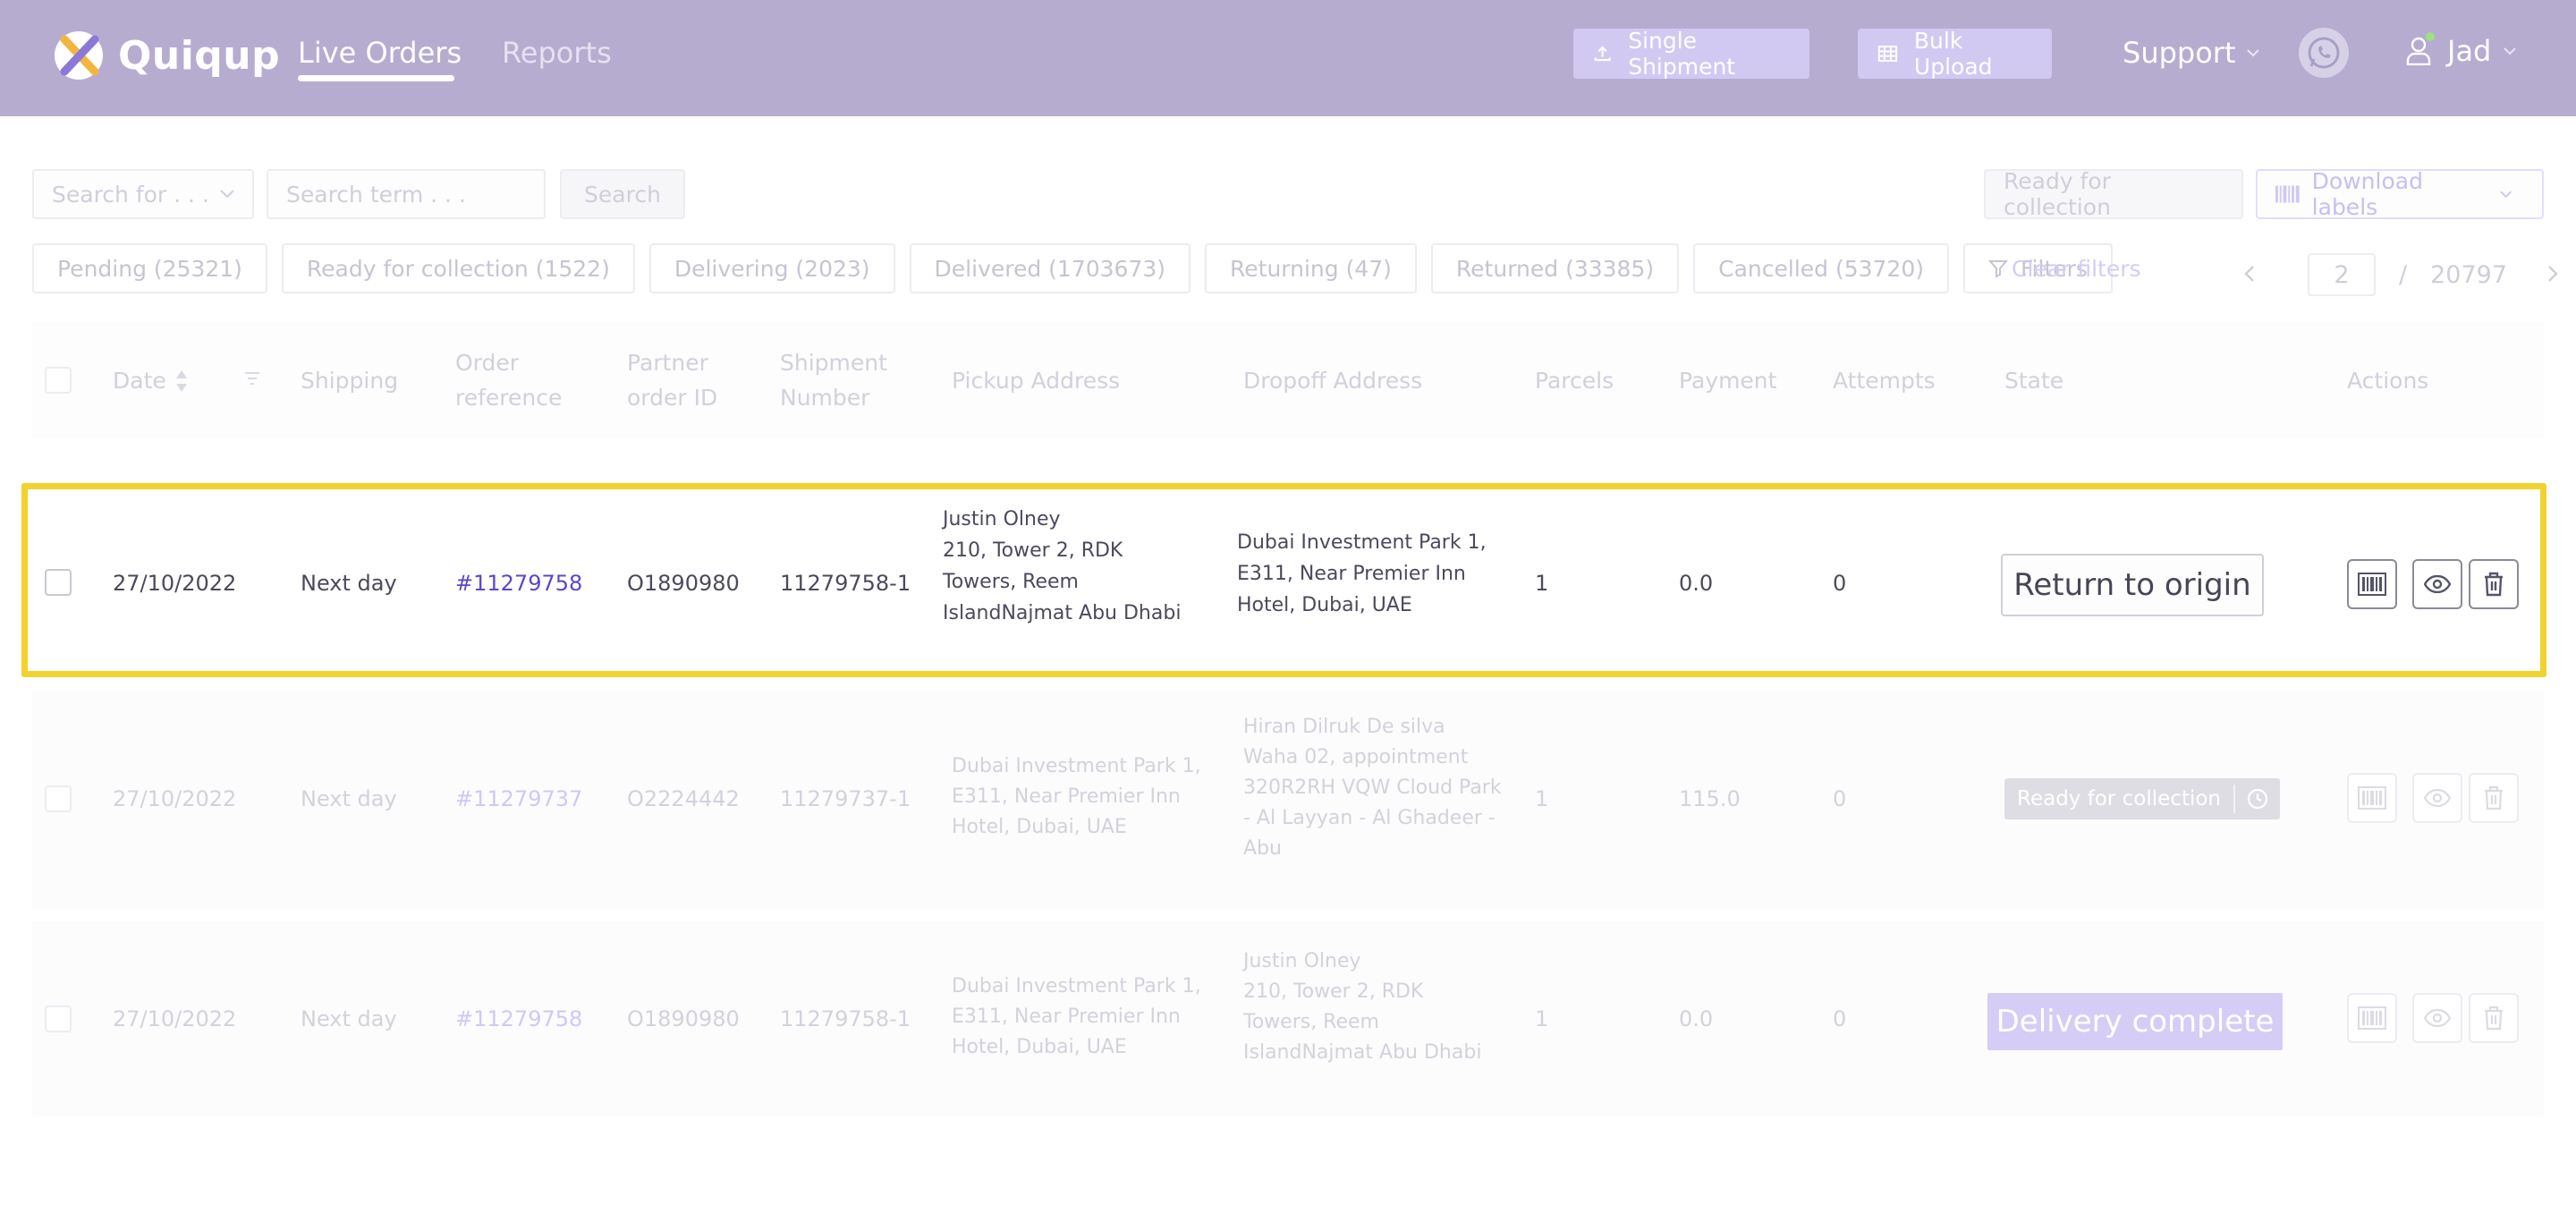 This screenshot has width=2576, height=1205. I want to click on col-partner-id-line1: Partner, so click(667, 363).